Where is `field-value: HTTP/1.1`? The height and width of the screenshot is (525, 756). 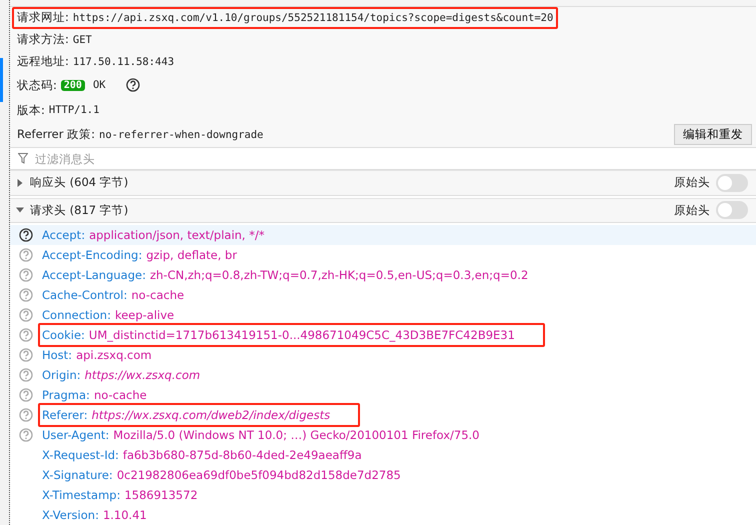 field-value: HTTP/1.1 is located at coordinates (74, 110).